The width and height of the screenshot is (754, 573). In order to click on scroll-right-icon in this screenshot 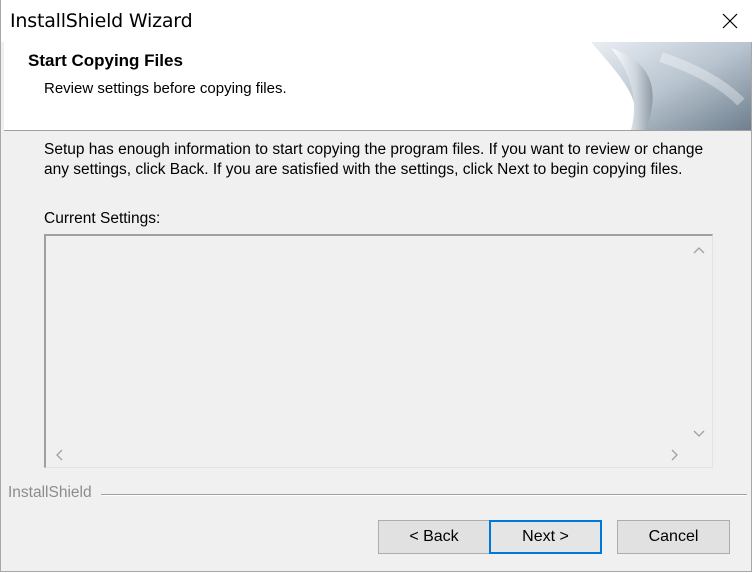, I will do `click(675, 455)`.